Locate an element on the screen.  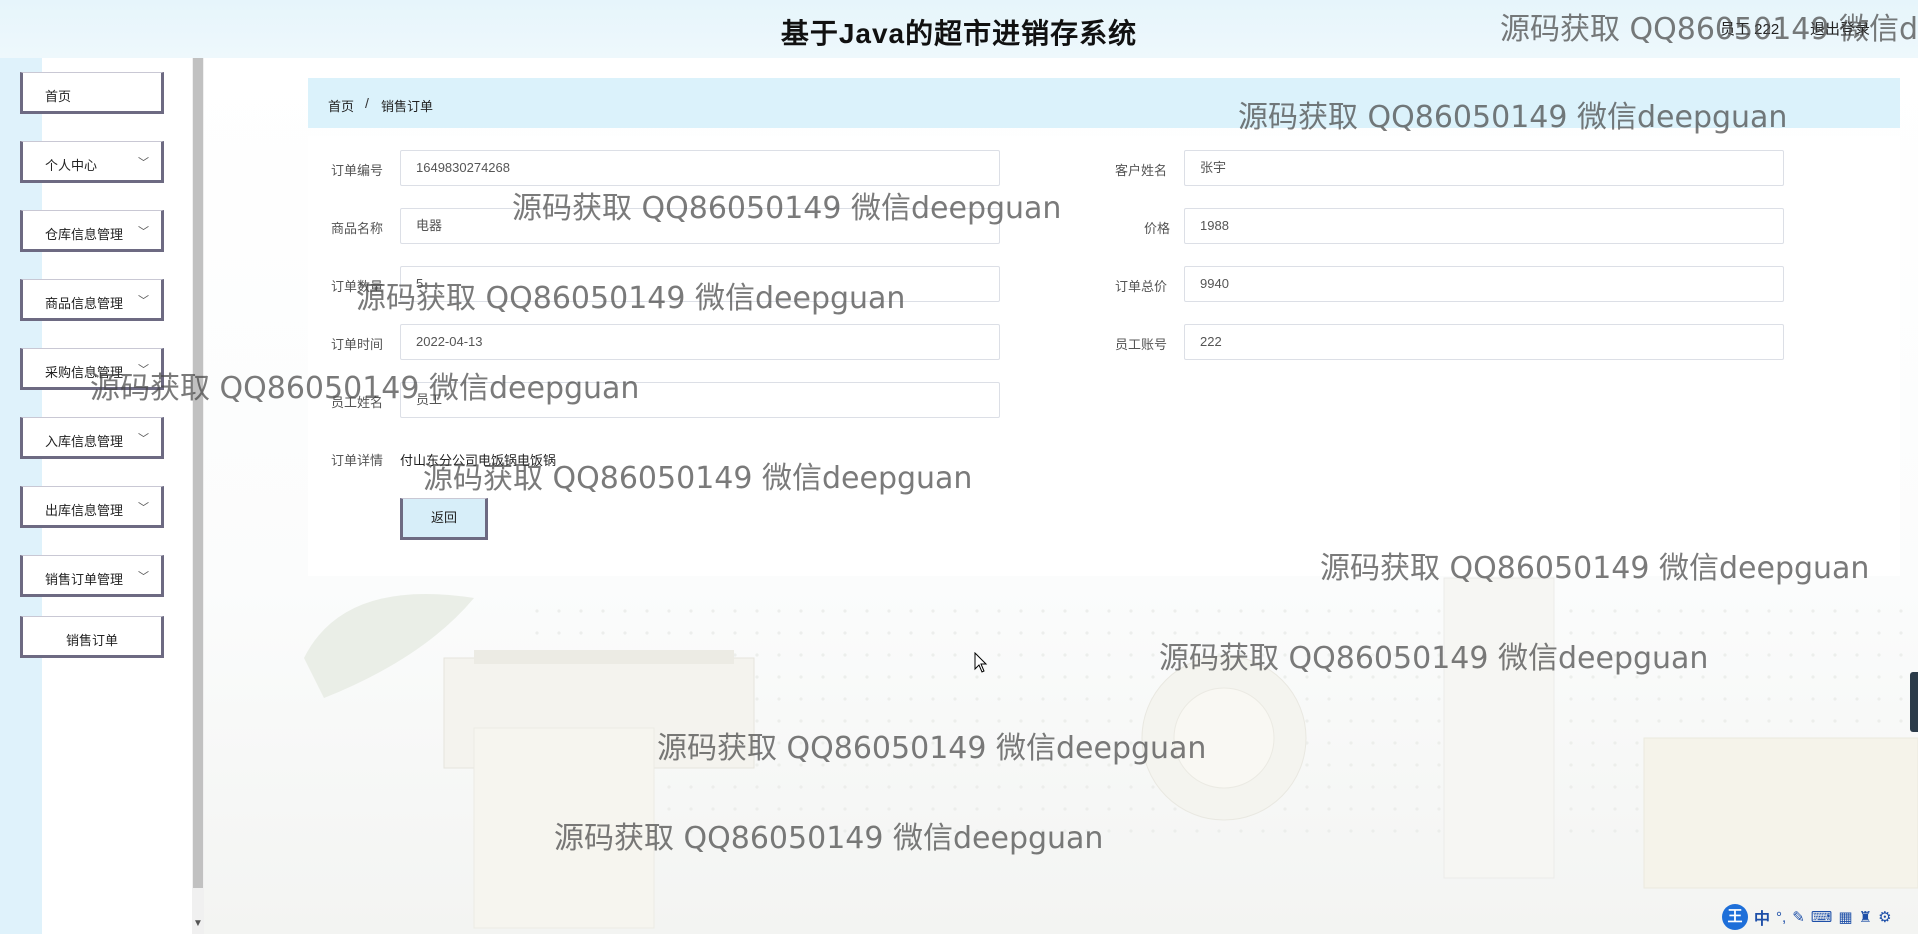
ime-toolbar: 王 中 °, ✎ ⌨ ▦ ♜ ⚙ is located at coordinates (1807, 917).